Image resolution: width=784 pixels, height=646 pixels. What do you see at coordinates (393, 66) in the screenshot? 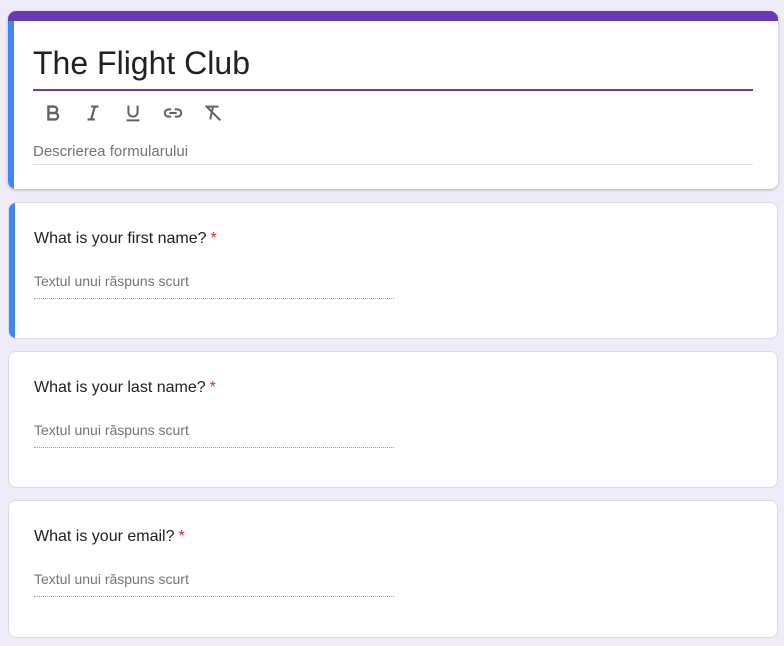
I see `form-title-input: The Flight Club` at bounding box center [393, 66].